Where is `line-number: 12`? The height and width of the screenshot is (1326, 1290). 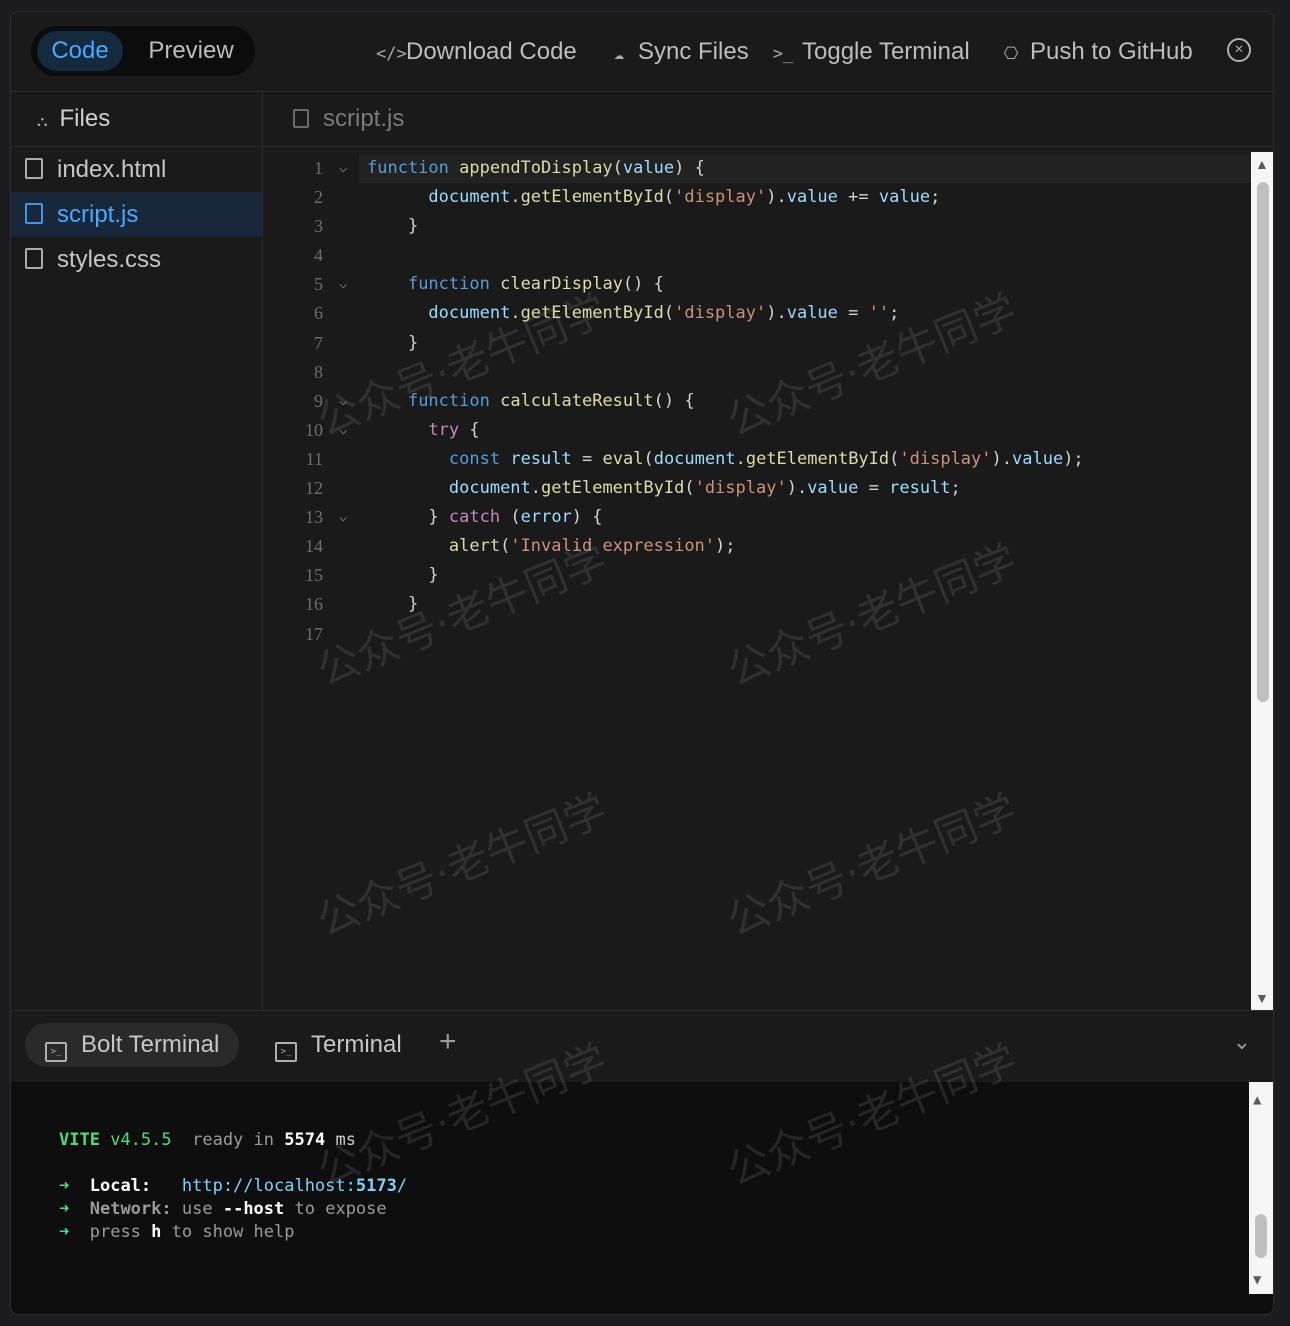
line-number: 12 is located at coordinates (314, 488).